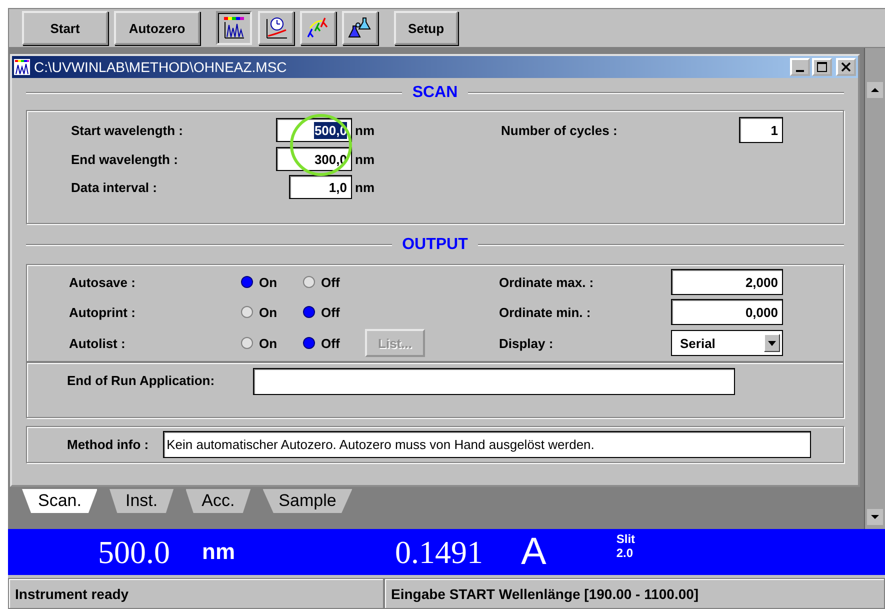 This screenshot has width=885, height=609. I want to click on maximize-button, so click(822, 67).